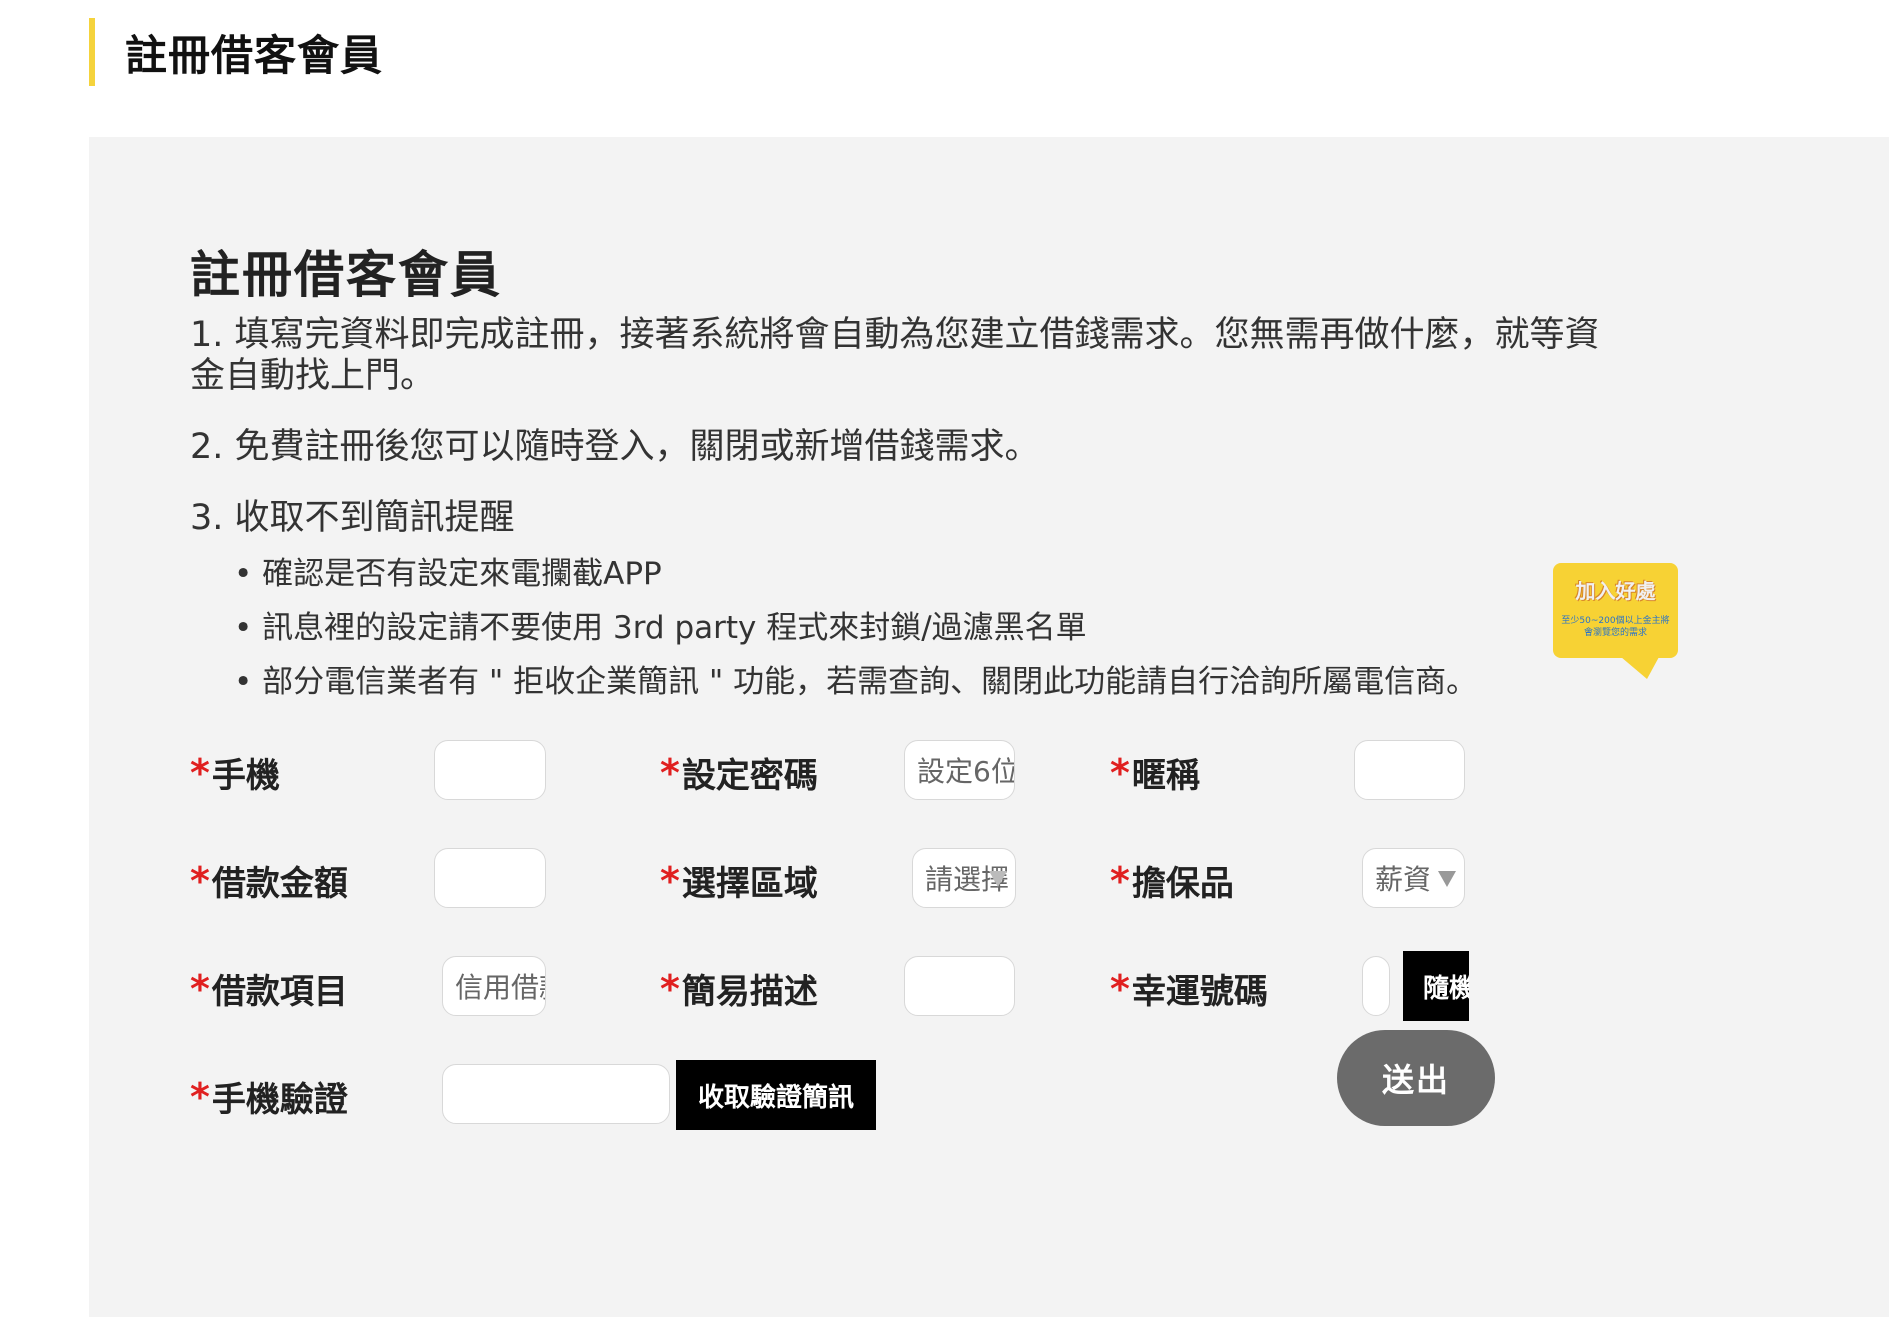  Describe the element at coordinates (964, 878) in the screenshot. I see `region-select: 請選擇` at that location.